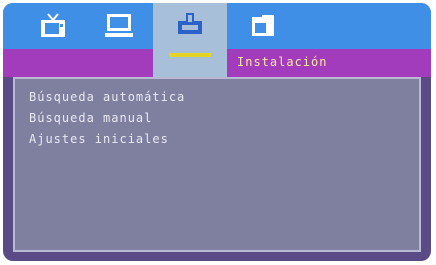 The width and height of the screenshot is (436, 265). I want to click on tab-installation, so click(190, 40).